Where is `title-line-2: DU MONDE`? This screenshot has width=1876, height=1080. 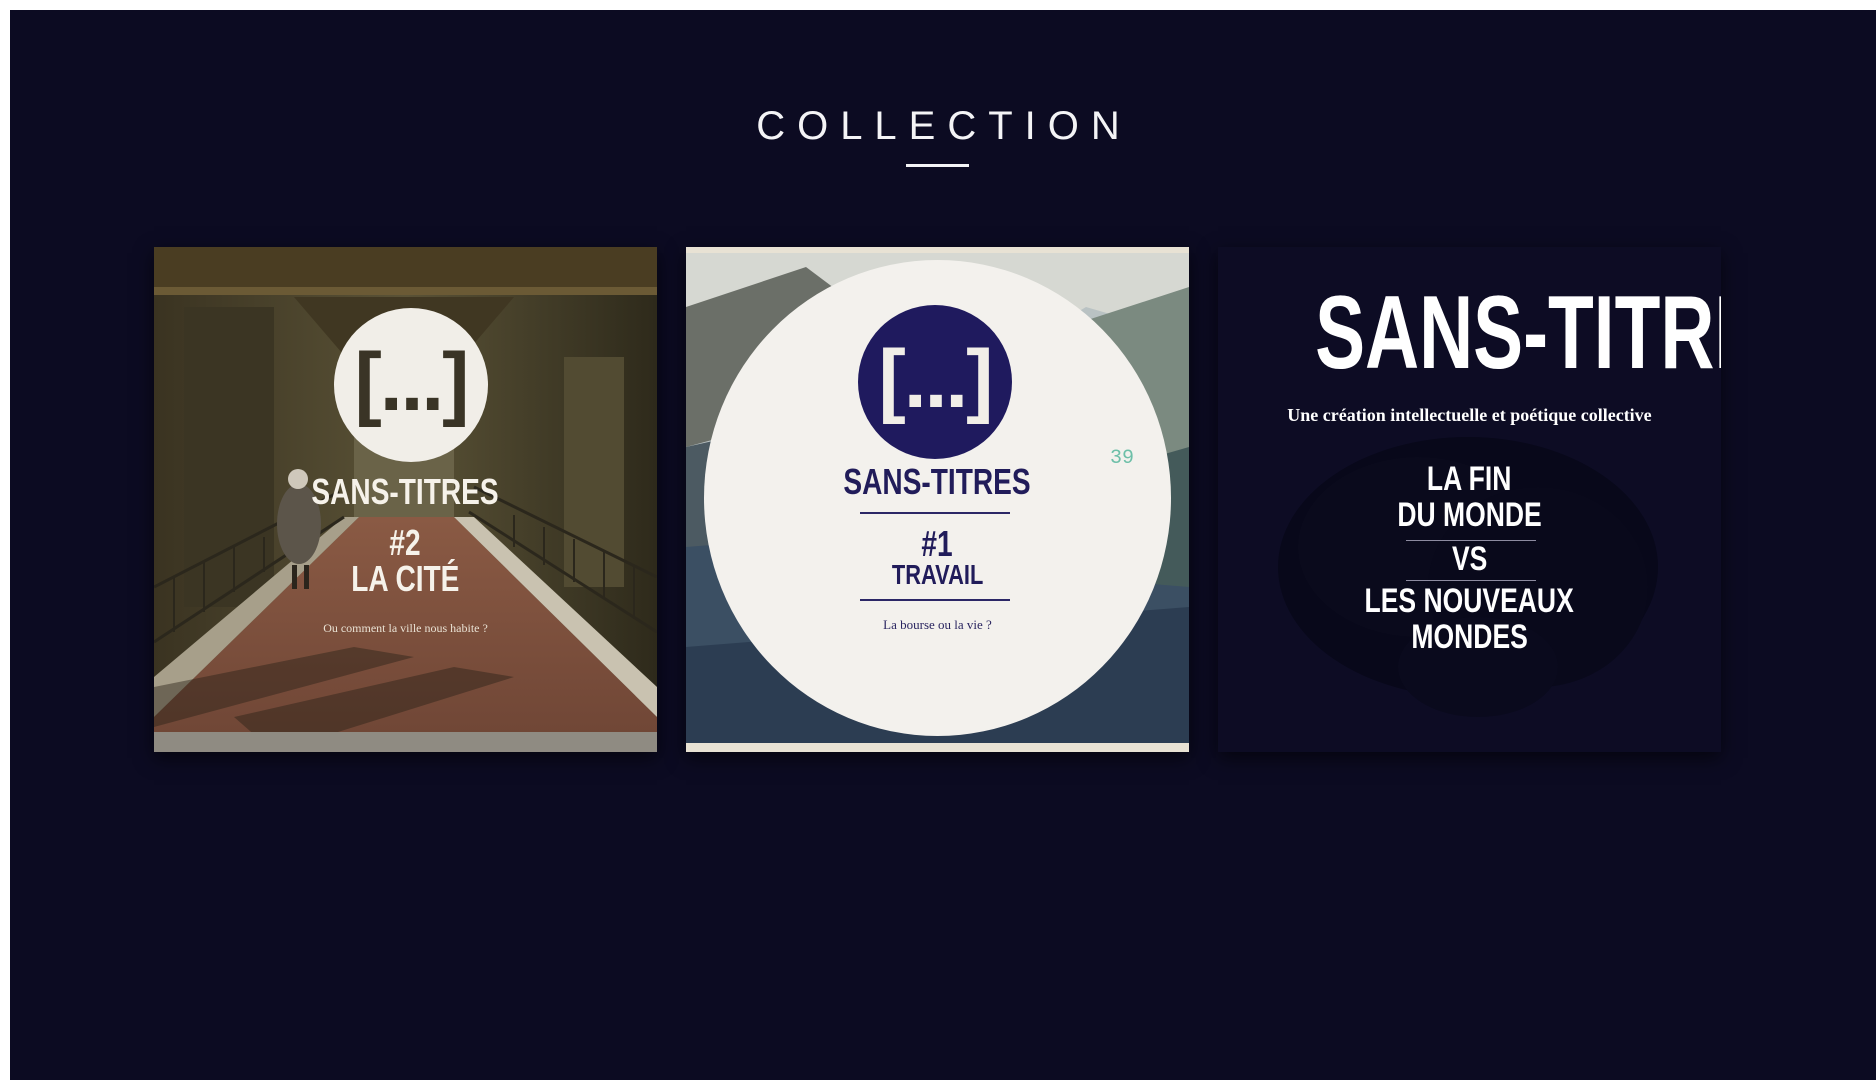
title-line-2: DU MONDE is located at coordinates (1469, 515).